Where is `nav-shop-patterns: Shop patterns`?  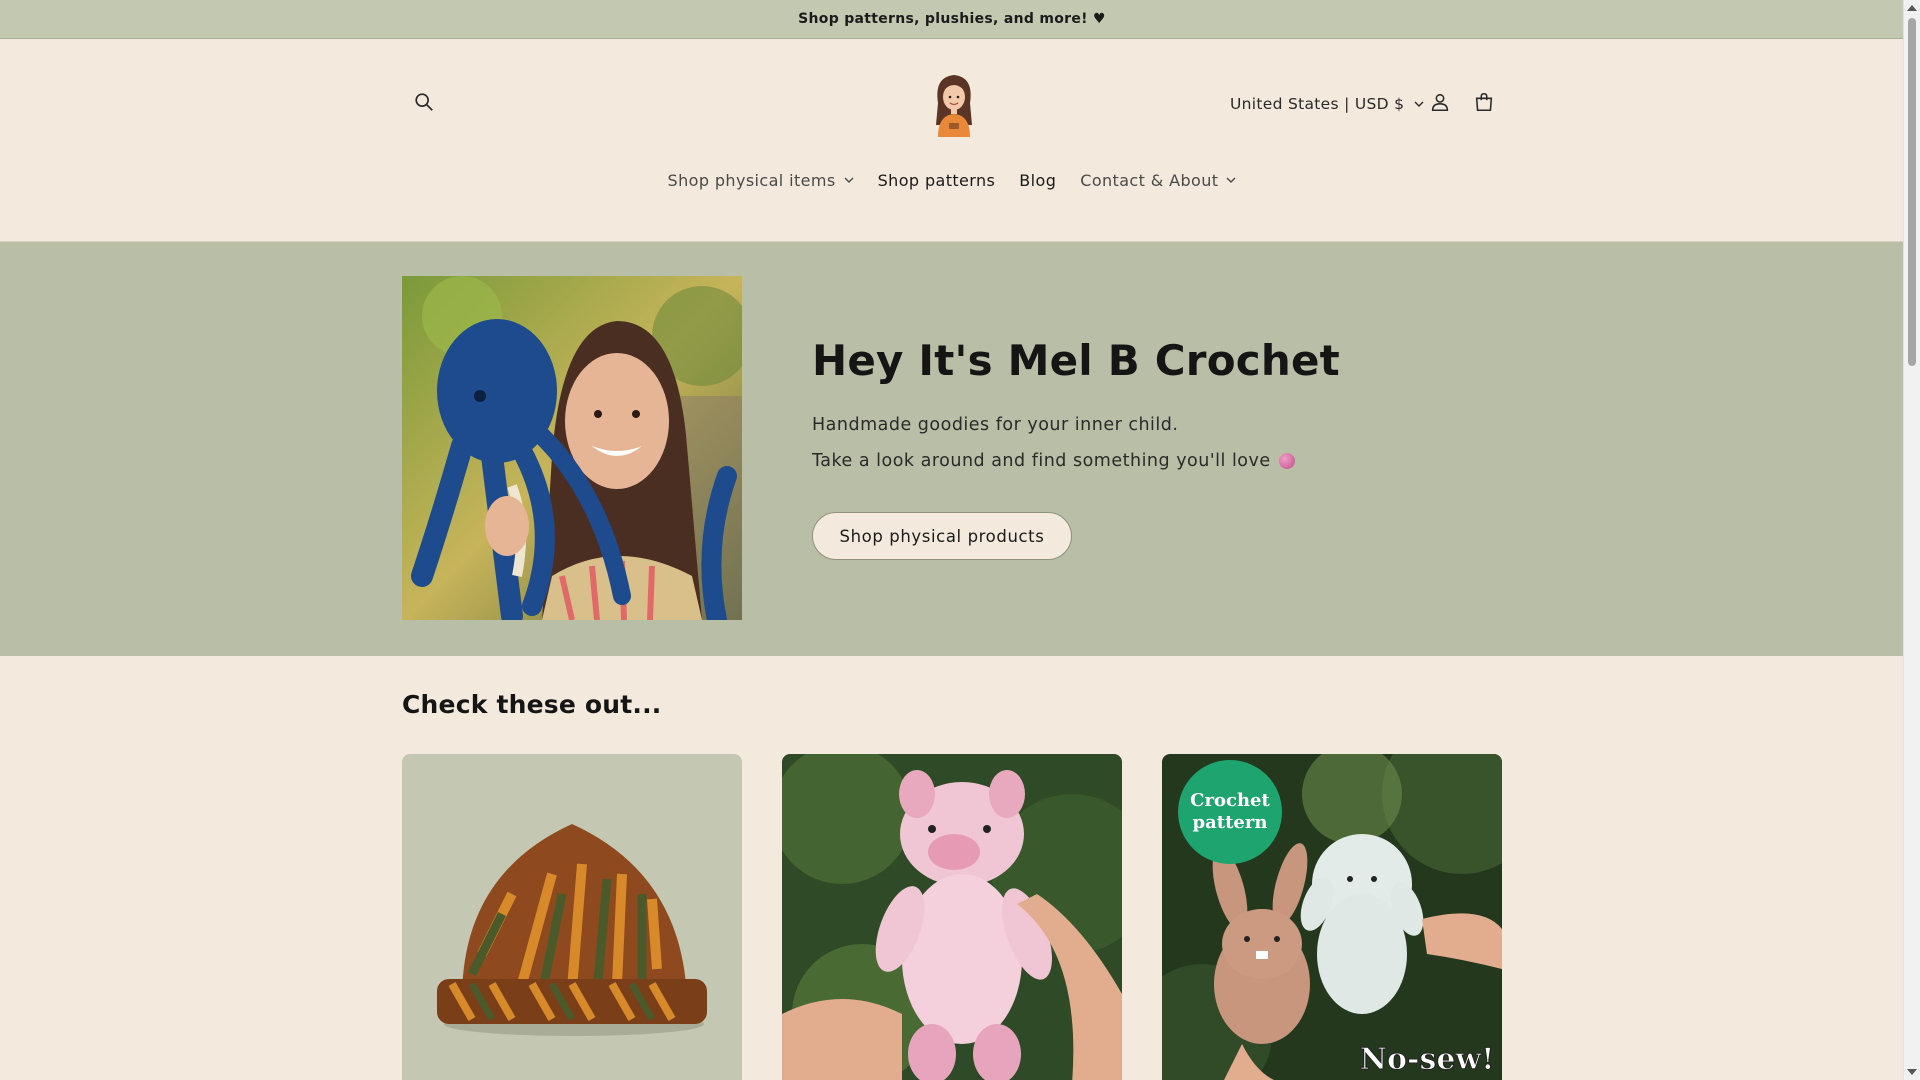 nav-shop-patterns: Shop patterns is located at coordinates (937, 180).